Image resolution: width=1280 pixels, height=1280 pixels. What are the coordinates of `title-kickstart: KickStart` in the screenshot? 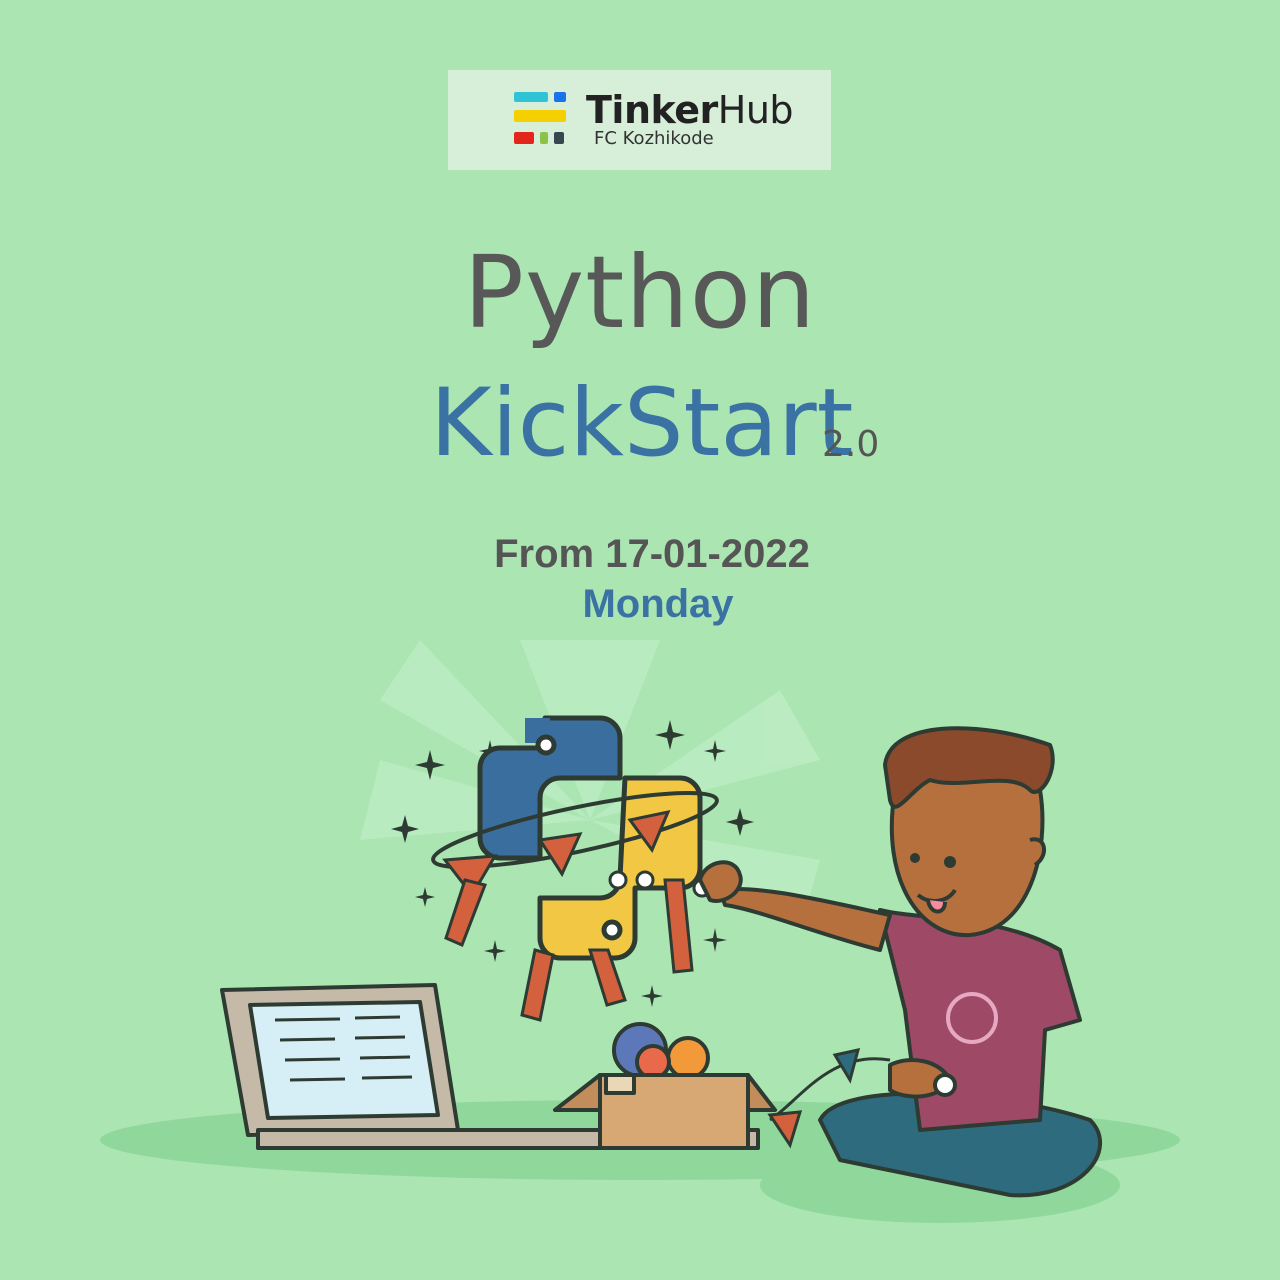 It's located at (642, 423).